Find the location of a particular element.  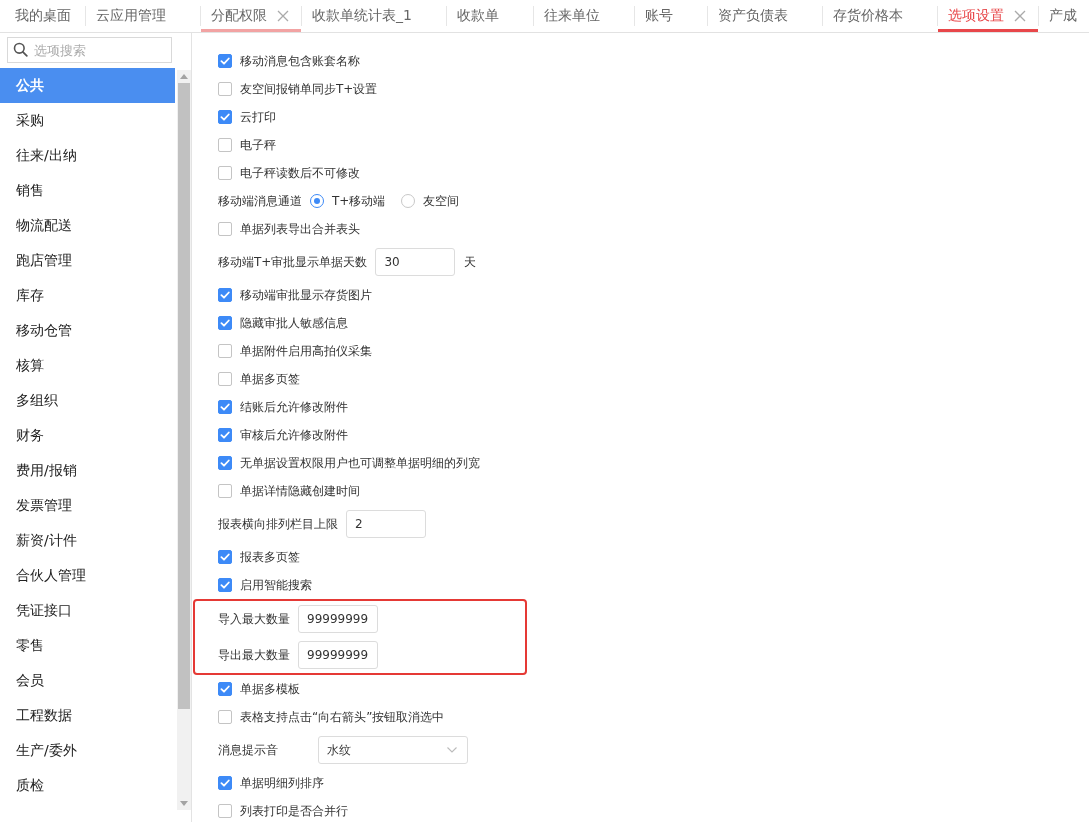

tab: 我的桌面 is located at coordinates (42, 16).